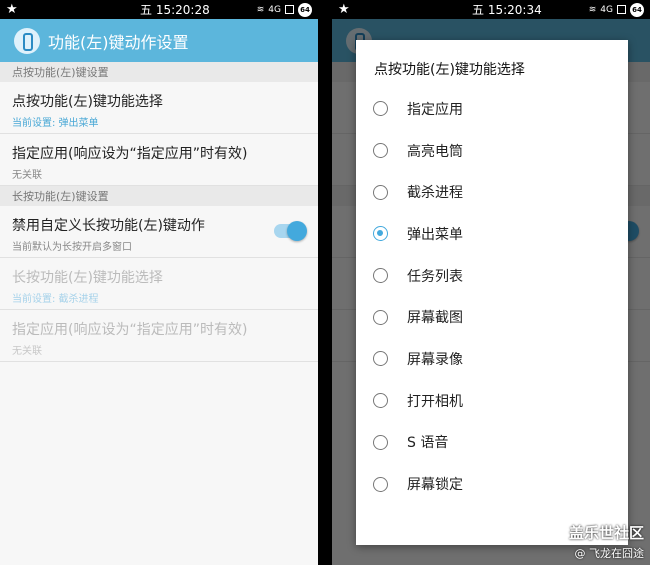 This screenshot has height=565, width=650. Describe the element at coordinates (609, 553) in the screenshot. I see `watermark-author: @ 飞龙在囧途` at that location.